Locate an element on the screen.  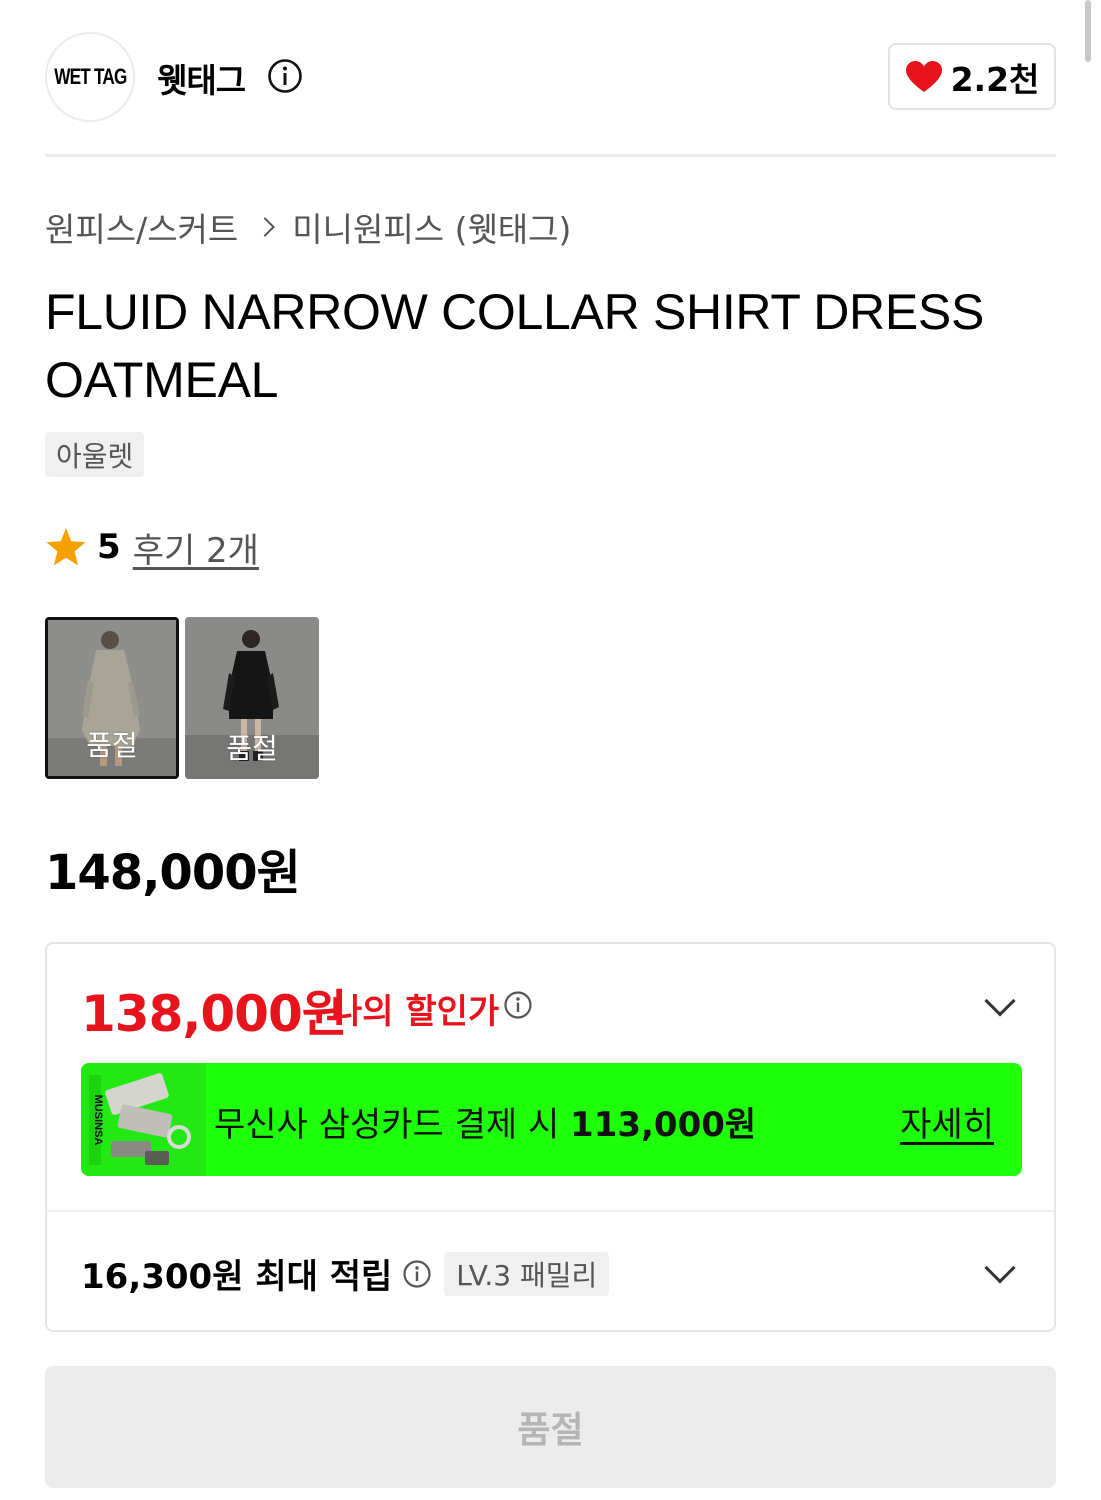
heart-icon is located at coordinates (923, 76).